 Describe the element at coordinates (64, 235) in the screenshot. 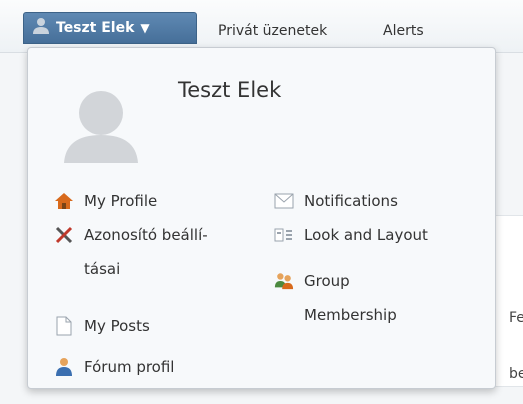

I see `tools-icon` at that location.